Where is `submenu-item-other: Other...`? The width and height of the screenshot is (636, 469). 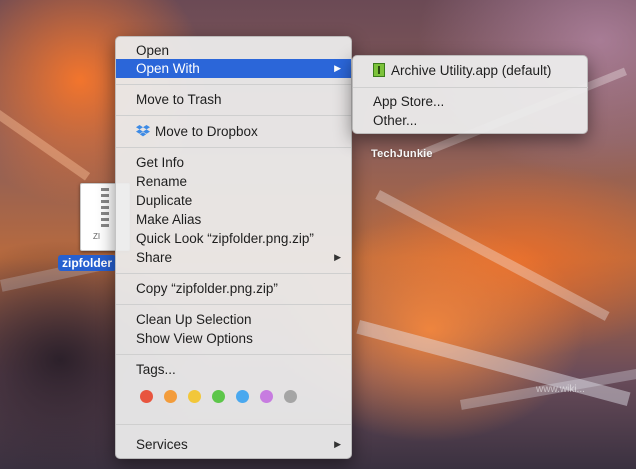
submenu-item-other: Other... is located at coordinates (470, 120).